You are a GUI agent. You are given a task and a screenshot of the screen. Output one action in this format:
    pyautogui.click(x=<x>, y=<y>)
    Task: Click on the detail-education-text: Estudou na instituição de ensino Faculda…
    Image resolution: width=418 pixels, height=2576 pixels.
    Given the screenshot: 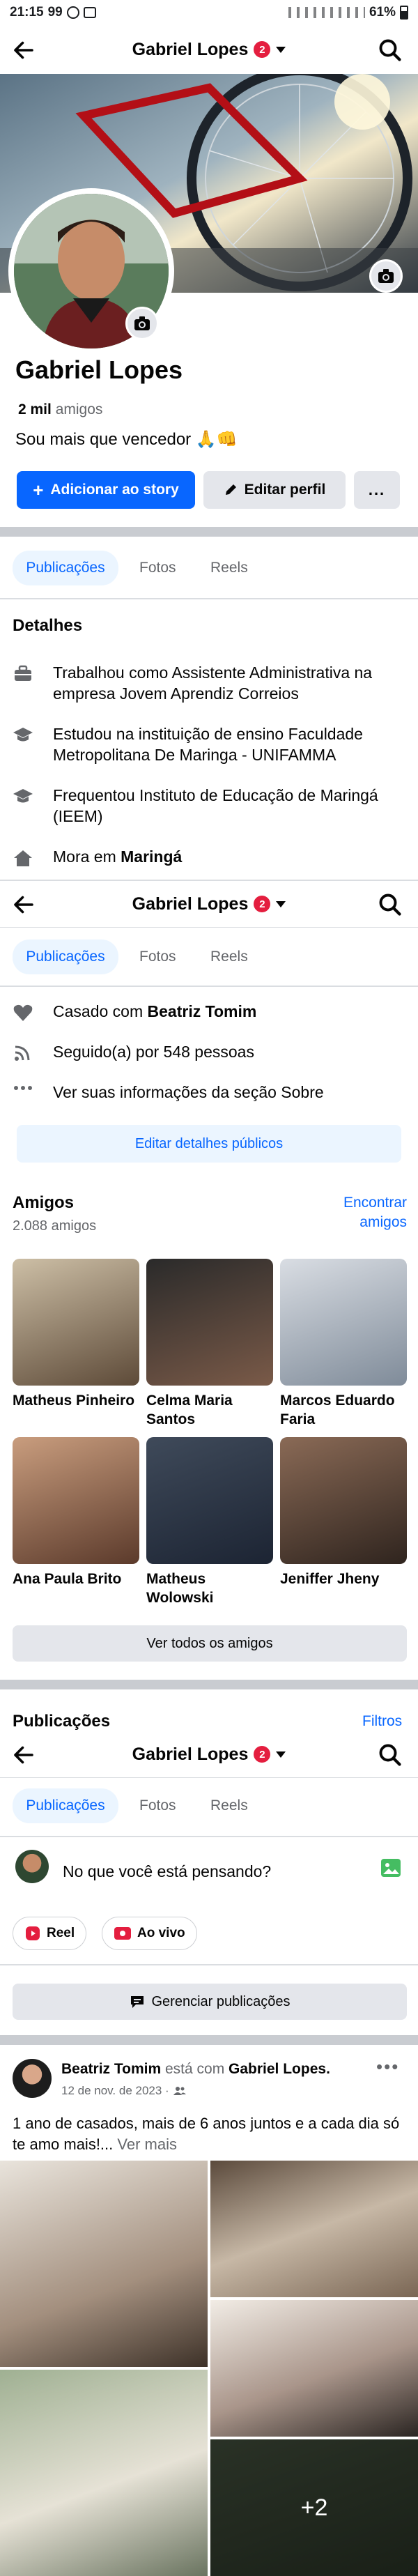 What is the action you would take?
    pyautogui.click(x=208, y=744)
    